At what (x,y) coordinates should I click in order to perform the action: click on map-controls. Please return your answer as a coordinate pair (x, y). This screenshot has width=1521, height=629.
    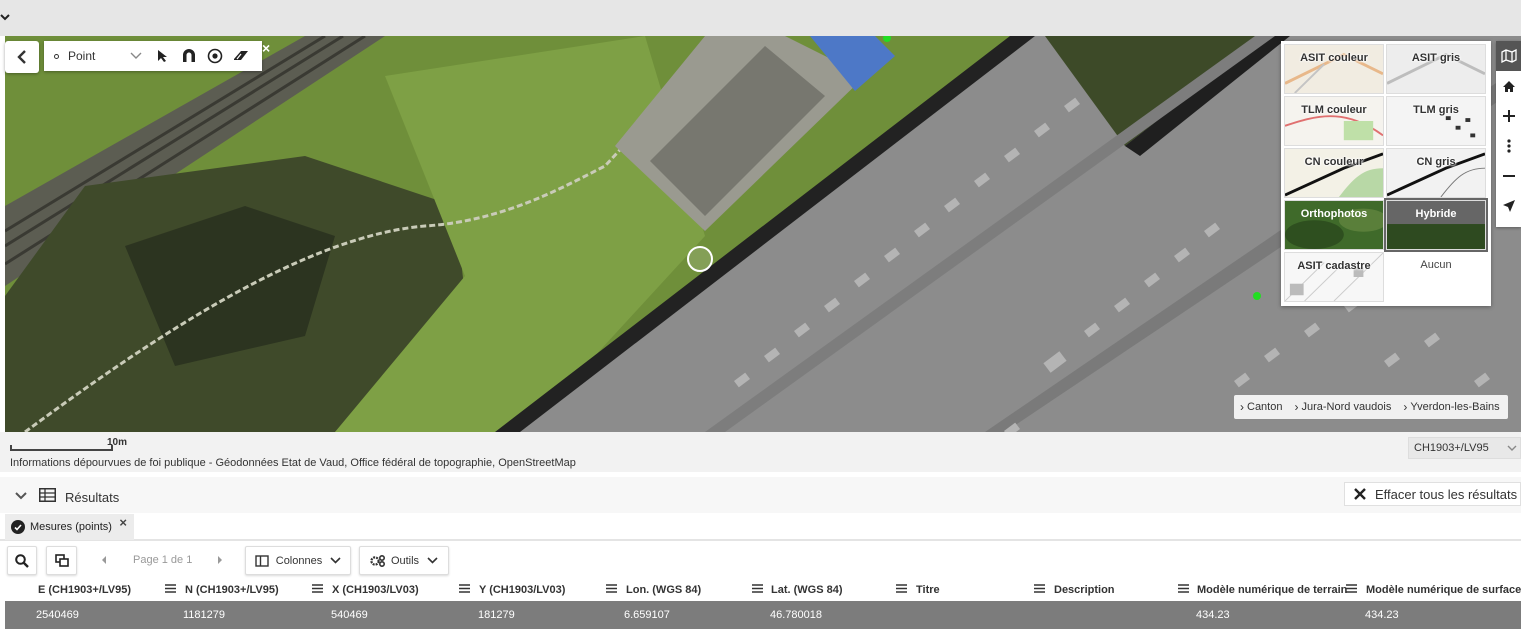
    Looking at the image, I should click on (1508, 134).